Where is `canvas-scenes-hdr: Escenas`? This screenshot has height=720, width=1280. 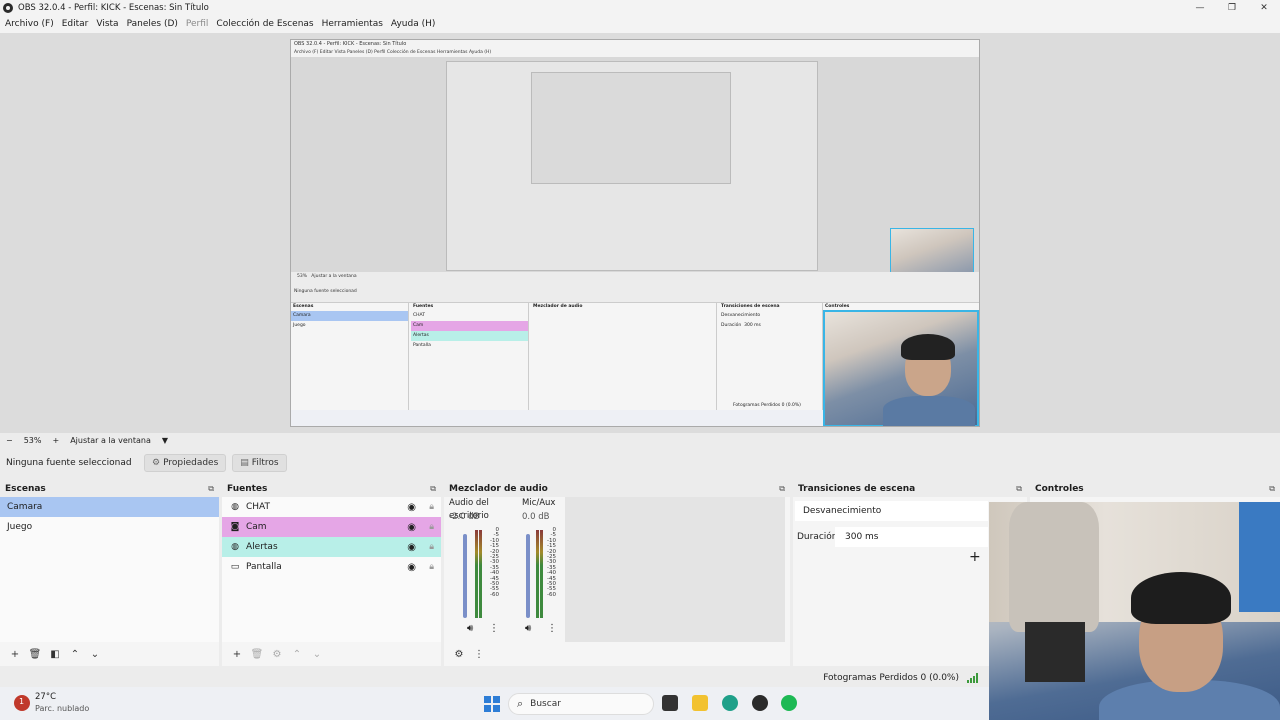
canvas-scenes-hdr: Escenas is located at coordinates (303, 306).